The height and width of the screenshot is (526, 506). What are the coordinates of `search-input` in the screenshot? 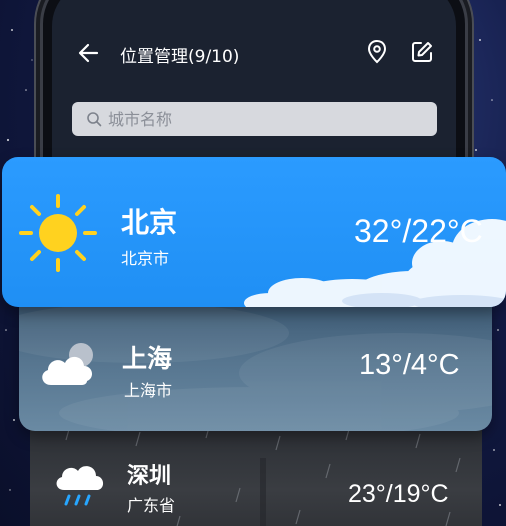 It's located at (268, 119).